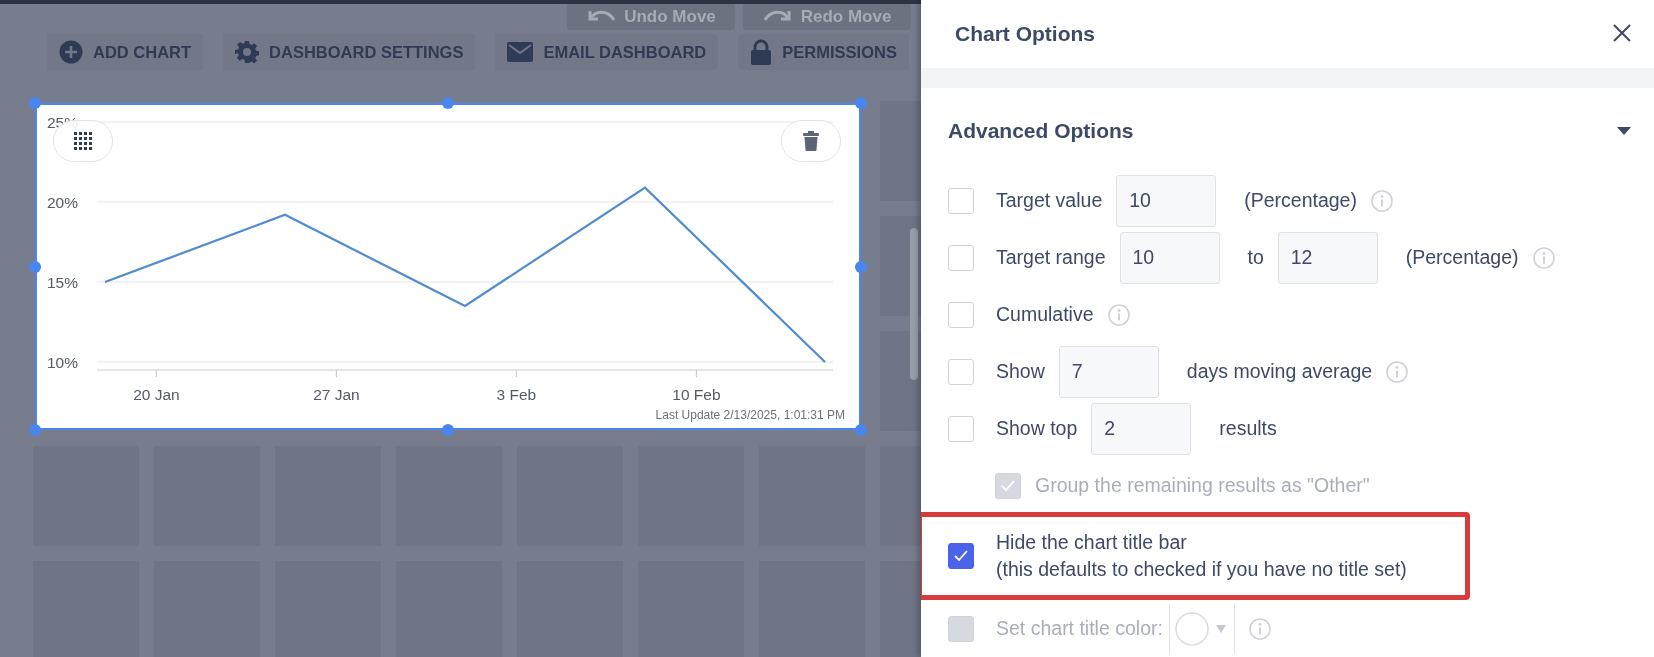  I want to click on x-axis-label: 27 Jan, so click(336, 394).